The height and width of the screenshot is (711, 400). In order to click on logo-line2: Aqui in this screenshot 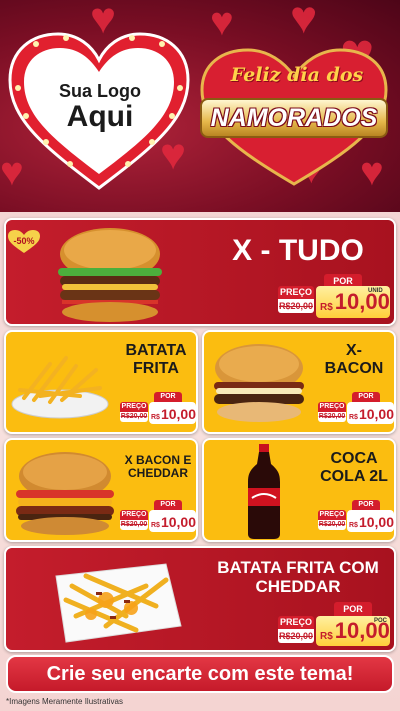, I will do `click(100, 116)`.